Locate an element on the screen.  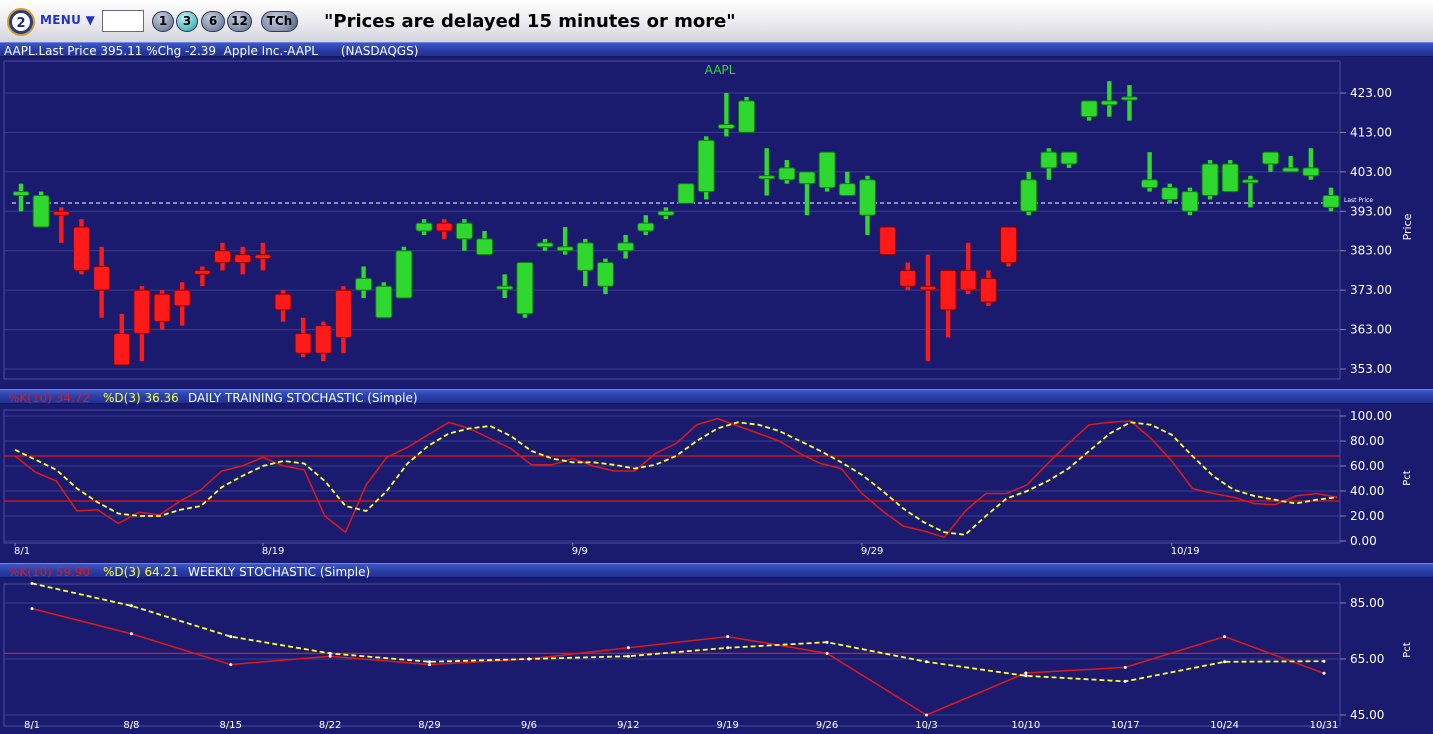
app-logo-icon: 2 is located at coordinates (21, 22).